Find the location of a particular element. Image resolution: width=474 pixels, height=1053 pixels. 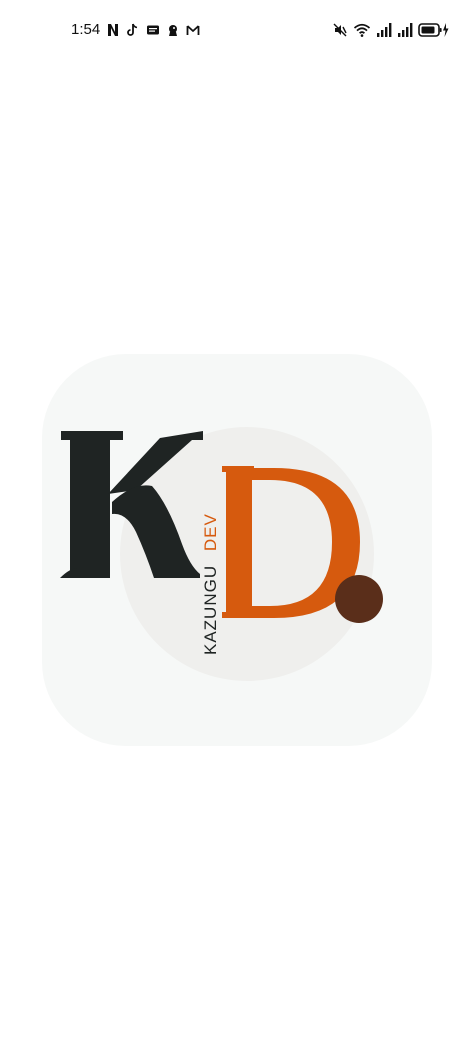

mute-vibrate-icon is located at coordinates (340, 30).